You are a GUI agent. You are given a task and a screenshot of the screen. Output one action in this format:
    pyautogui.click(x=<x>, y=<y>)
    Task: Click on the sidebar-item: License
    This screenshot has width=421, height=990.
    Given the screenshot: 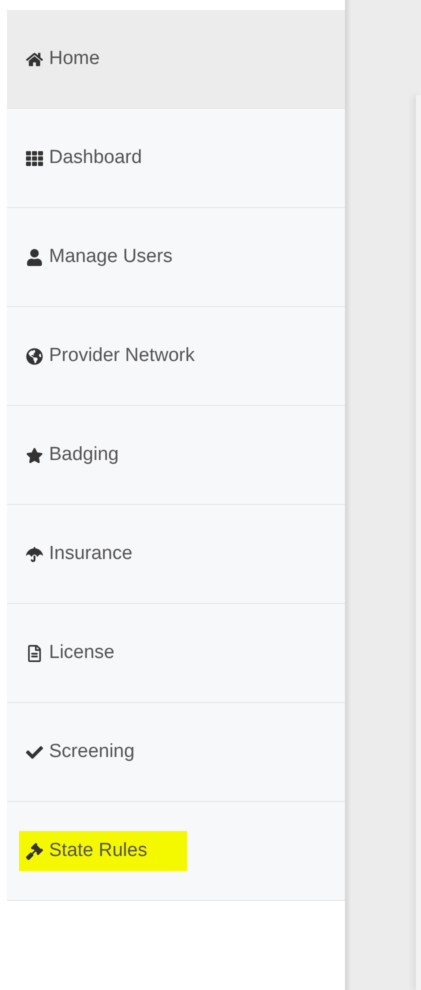 What is the action you would take?
    pyautogui.click(x=176, y=653)
    